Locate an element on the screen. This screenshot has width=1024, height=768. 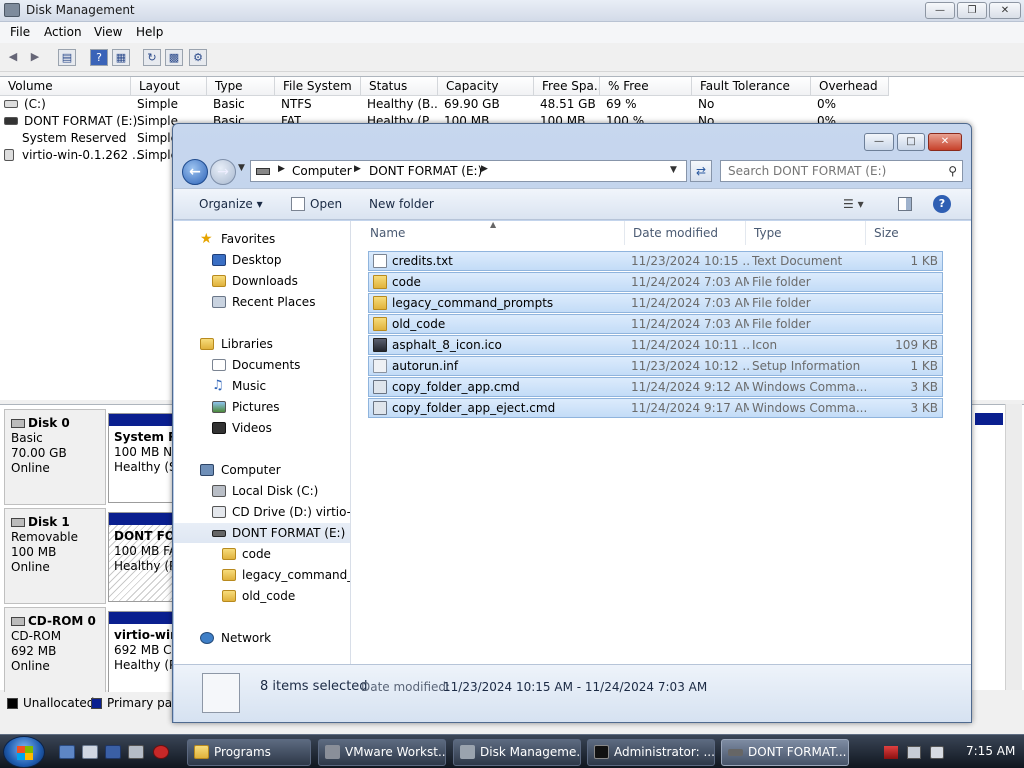
address-bar: ▶ Computer ▶ DONT FORMAT (E:) ▶ ▼ is located at coordinates (468, 171).